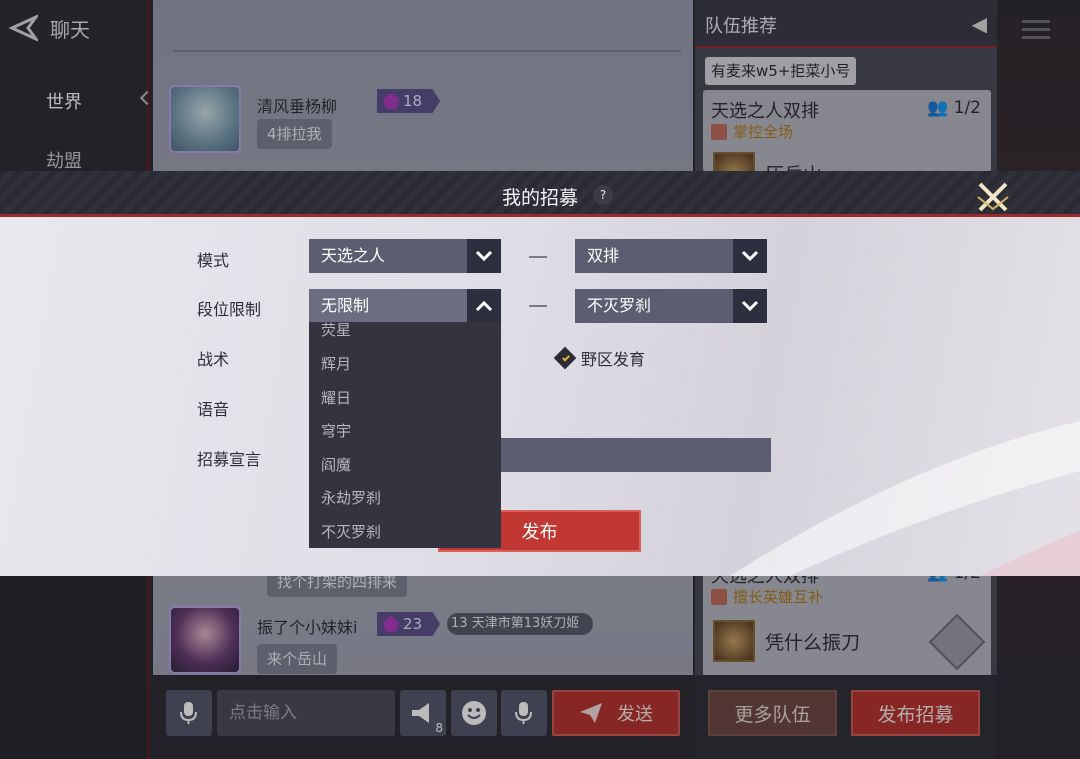 The height and width of the screenshot is (759, 1080). I want to click on rank-option: 荧星, so click(336, 331).